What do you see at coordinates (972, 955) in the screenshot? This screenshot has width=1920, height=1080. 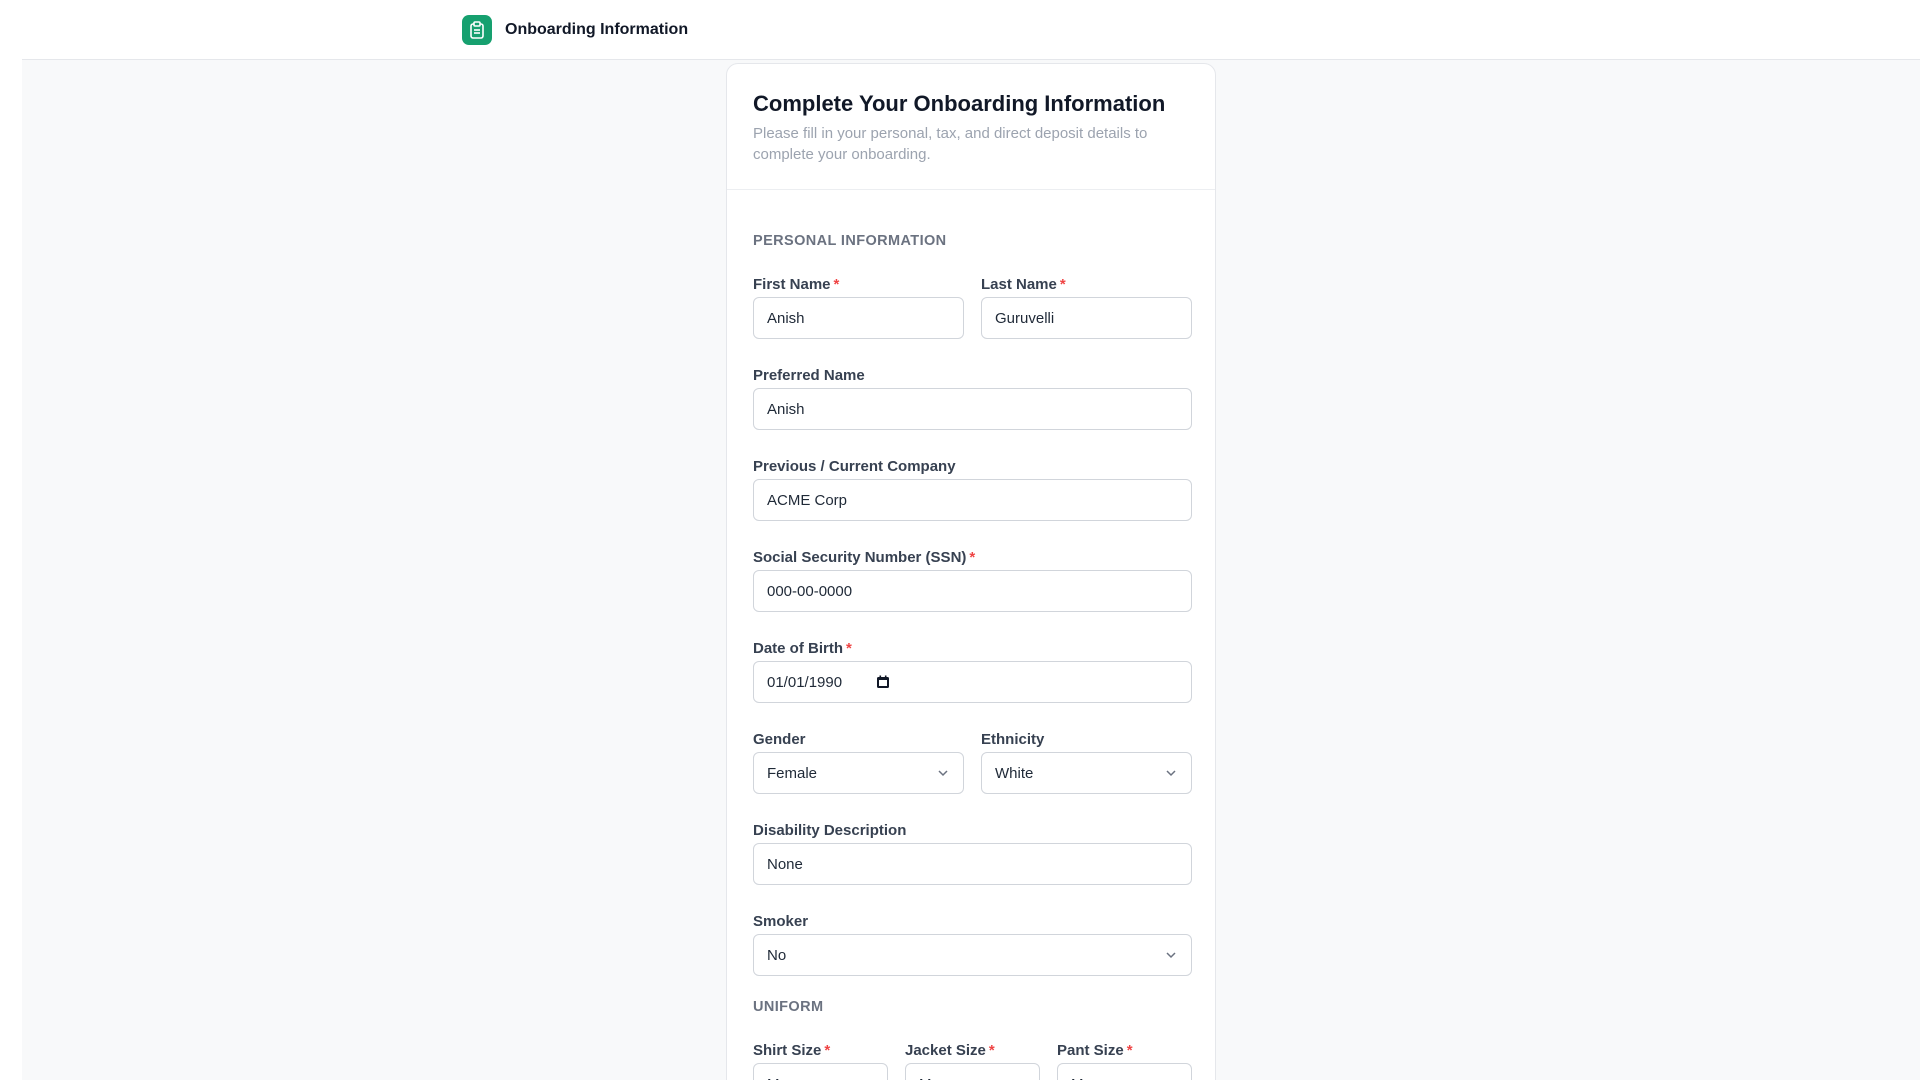 I see `smoker-select: No` at bounding box center [972, 955].